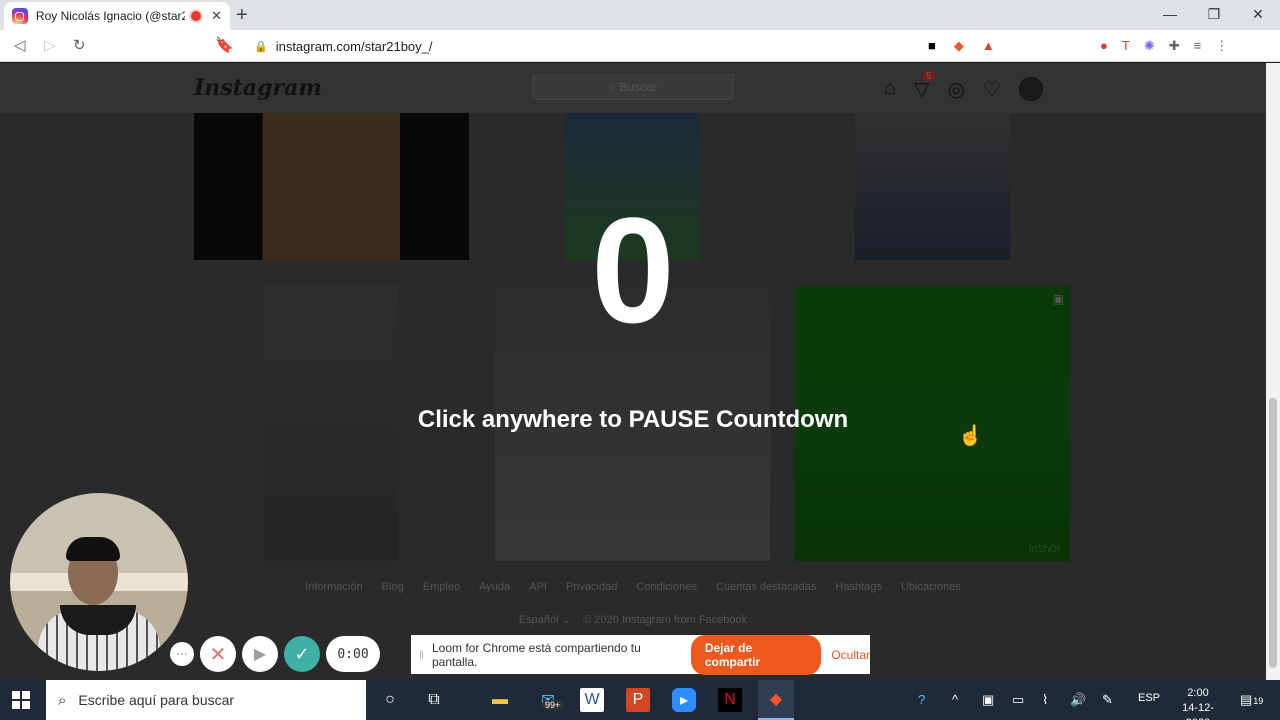 Image resolution: width=1280 pixels, height=720 pixels. Describe the element at coordinates (932, 46) in the screenshot. I see `camera-icon: ■` at that location.